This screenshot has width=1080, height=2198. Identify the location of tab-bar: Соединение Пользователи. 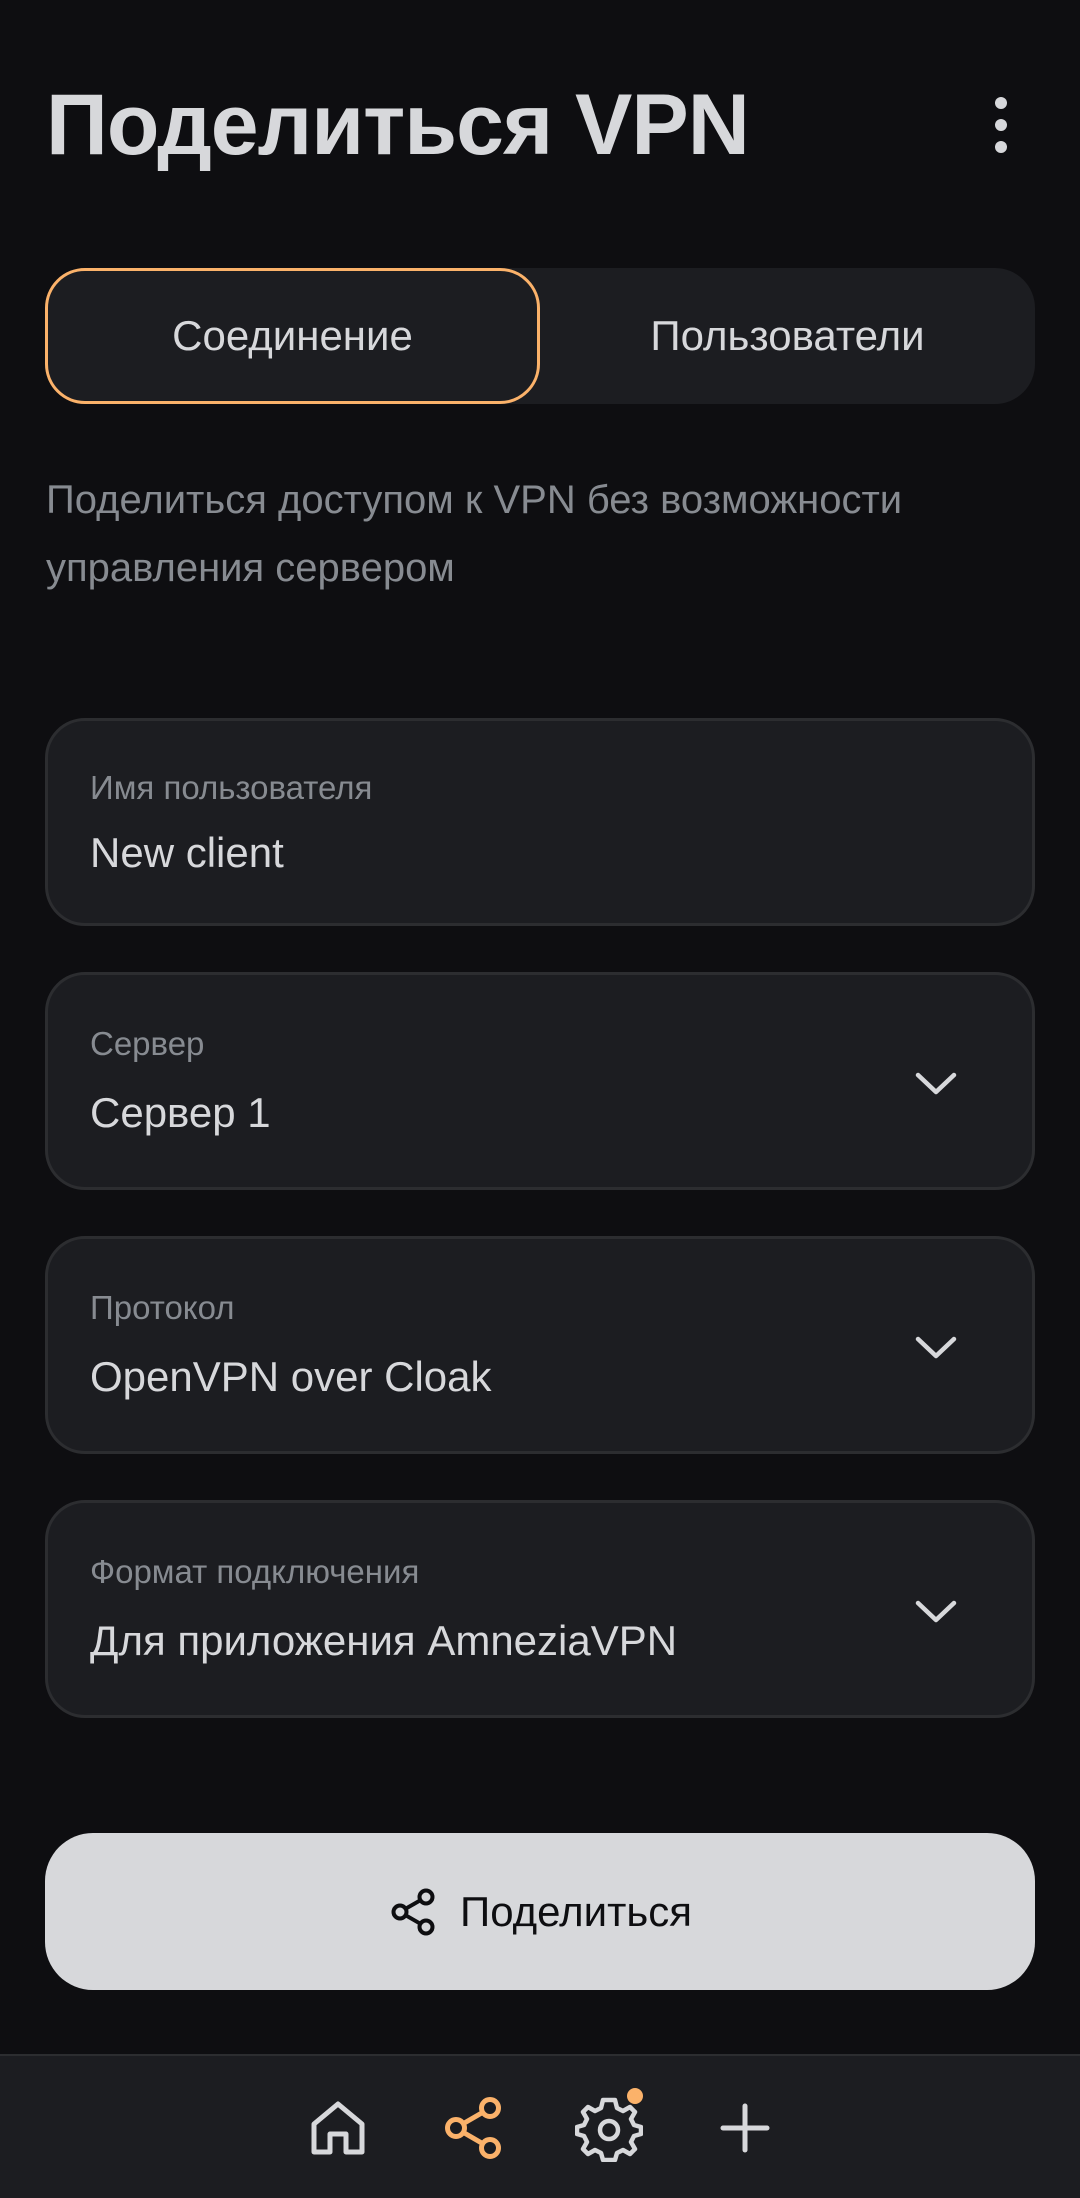
(540, 336).